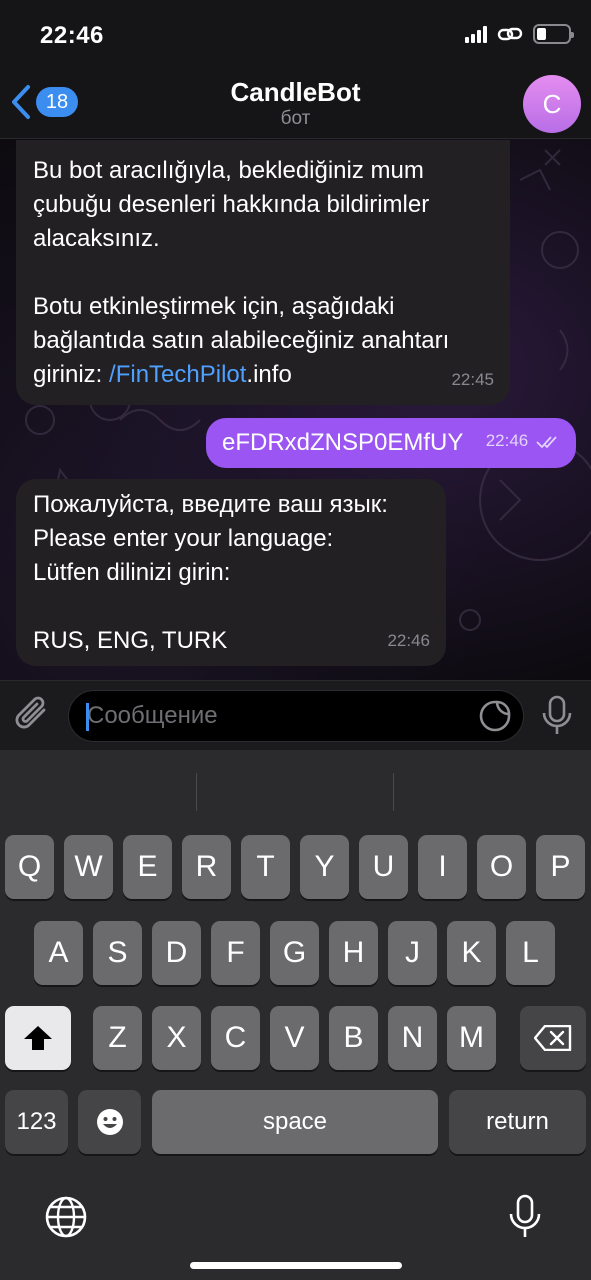 The image size is (591, 1280). What do you see at coordinates (29, 867) in the screenshot?
I see `key-q: Q` at bounding box center [29, 867].